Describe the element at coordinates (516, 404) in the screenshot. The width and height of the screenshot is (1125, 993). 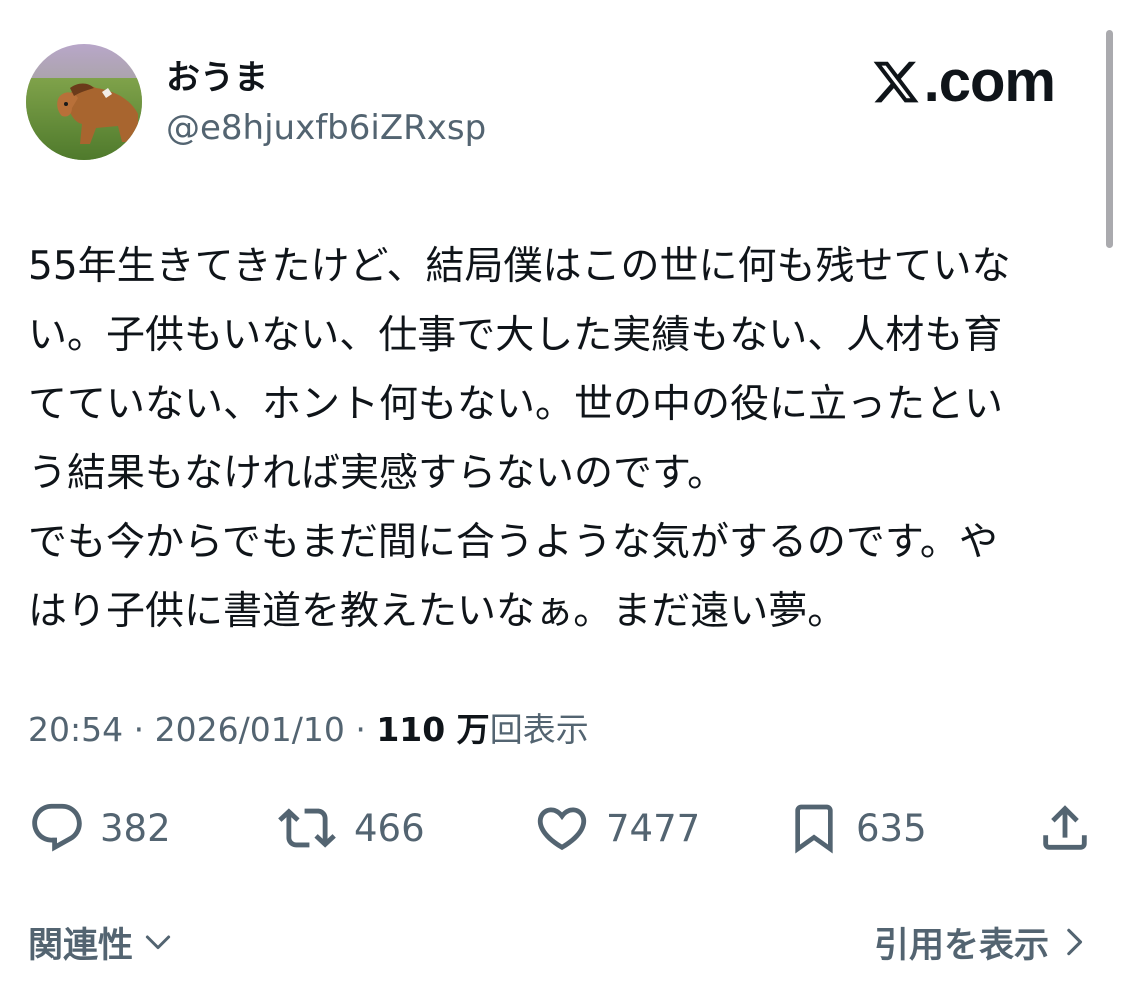
I see `post-text-line: てていない、ホント何もない。世の中の役に立ったとい` at that location.